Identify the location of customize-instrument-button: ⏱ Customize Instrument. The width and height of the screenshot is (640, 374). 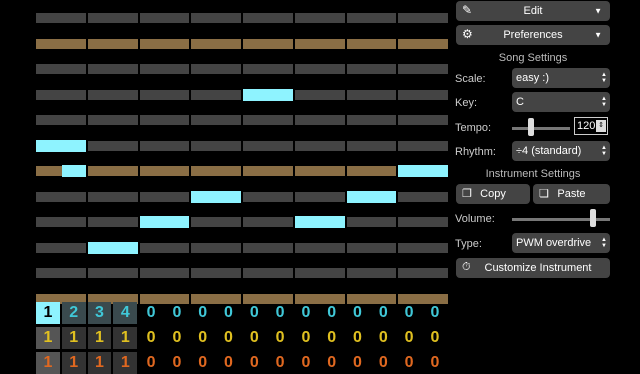
(533, 268).